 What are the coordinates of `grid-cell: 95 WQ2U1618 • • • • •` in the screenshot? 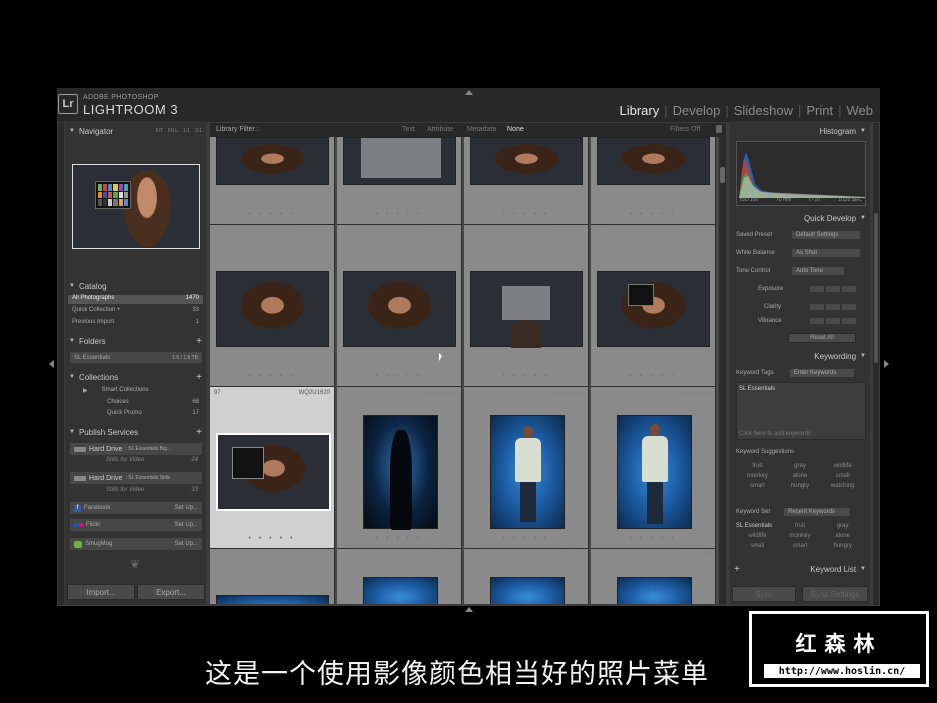 It's located at (526, 306).